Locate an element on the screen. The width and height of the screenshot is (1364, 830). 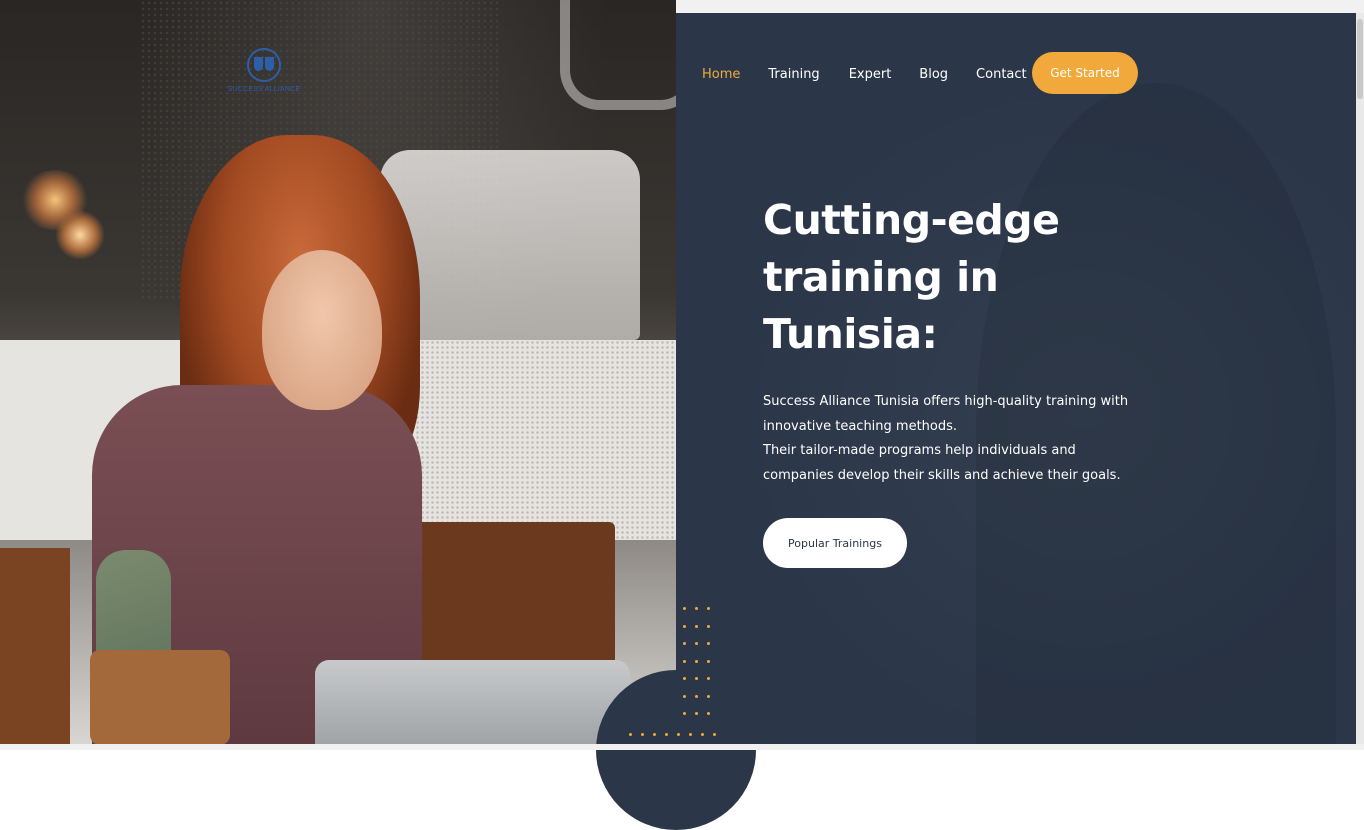
laptop is located at coordinates (472, 702).